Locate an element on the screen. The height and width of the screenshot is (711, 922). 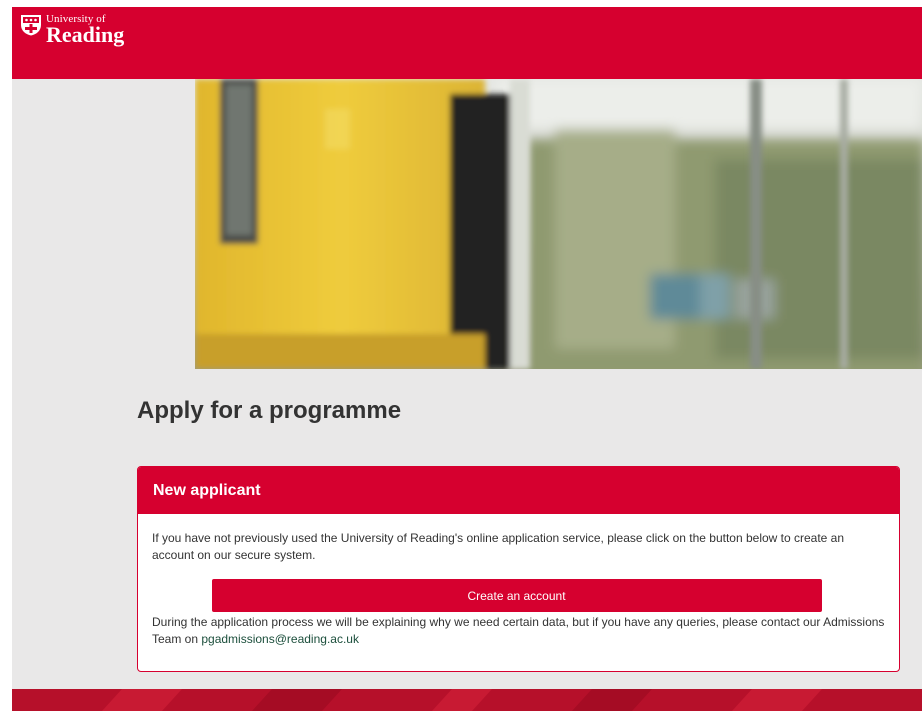
university-logo: University of Reading is located at coordinates (72, 30).